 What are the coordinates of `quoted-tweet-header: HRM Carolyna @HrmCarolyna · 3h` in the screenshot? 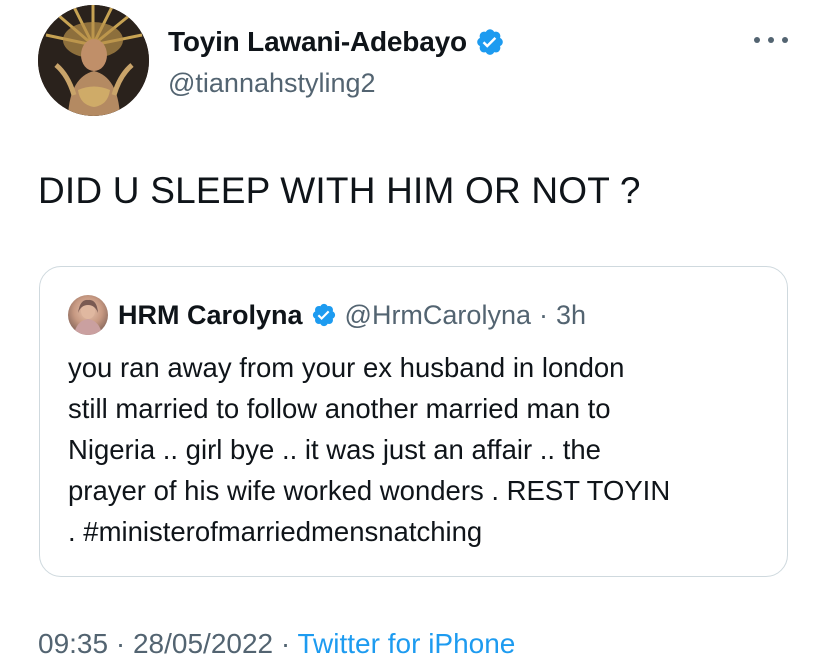 It's located at (327, 315).